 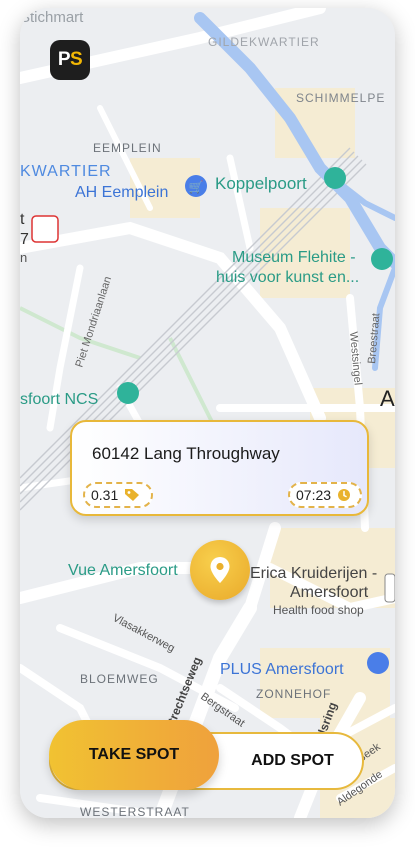 I want to click on label-vue: Vue Amersfoort, so click(x=123, y=570).